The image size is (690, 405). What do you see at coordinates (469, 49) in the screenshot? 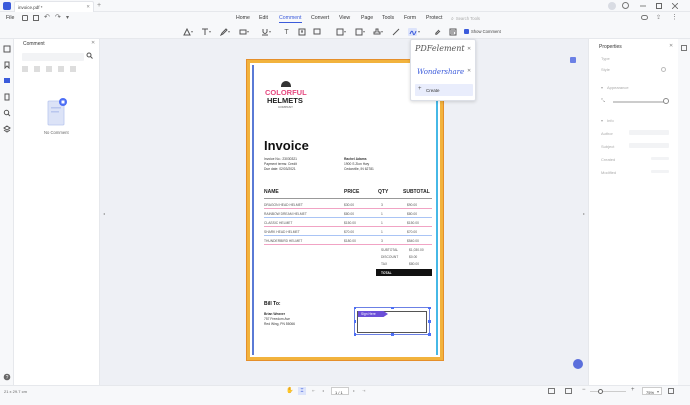
I see `delete-signature-1-icon: ✕` at bounding box center [469, 49].